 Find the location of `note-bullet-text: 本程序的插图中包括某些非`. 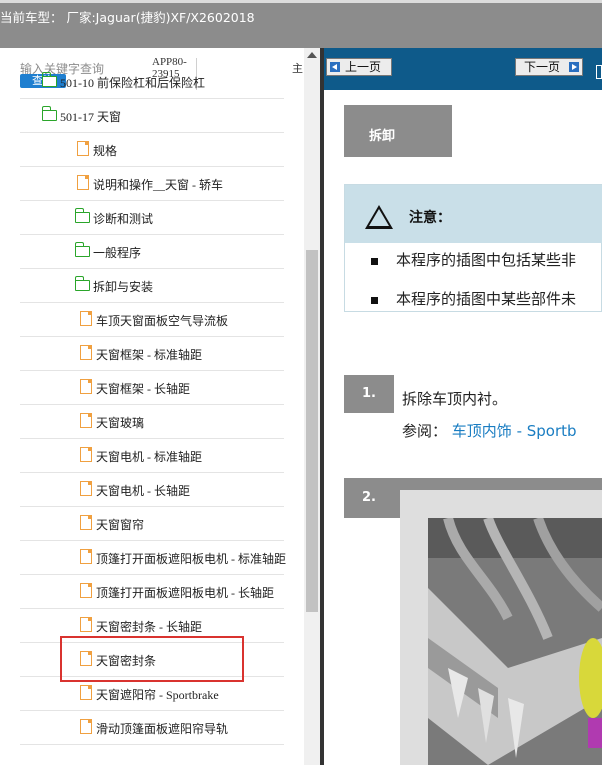

note-bullet-text: 本程序的插图中包括某些非 is located at coordinates (486, 260).